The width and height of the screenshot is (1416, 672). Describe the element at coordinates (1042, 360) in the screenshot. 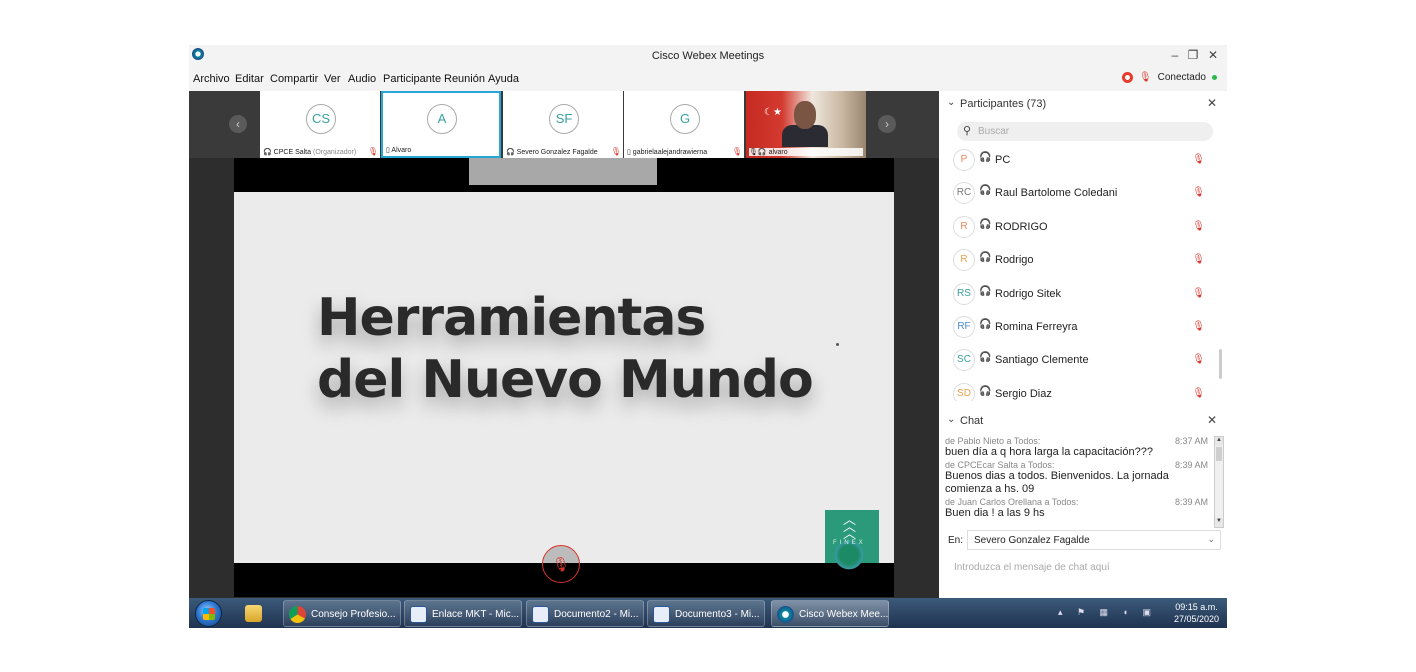

I see `participant-name: Santiago Clemente` at that location.